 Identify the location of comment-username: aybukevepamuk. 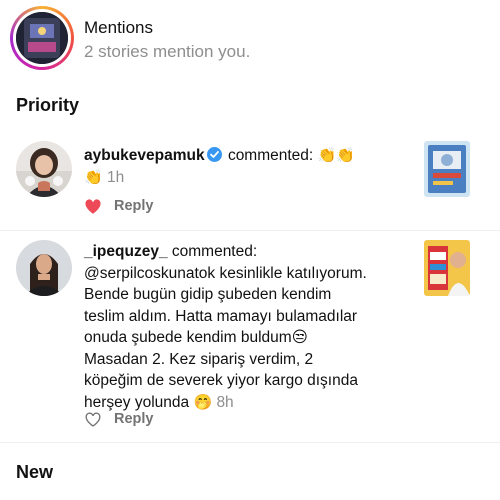
(144, 155).